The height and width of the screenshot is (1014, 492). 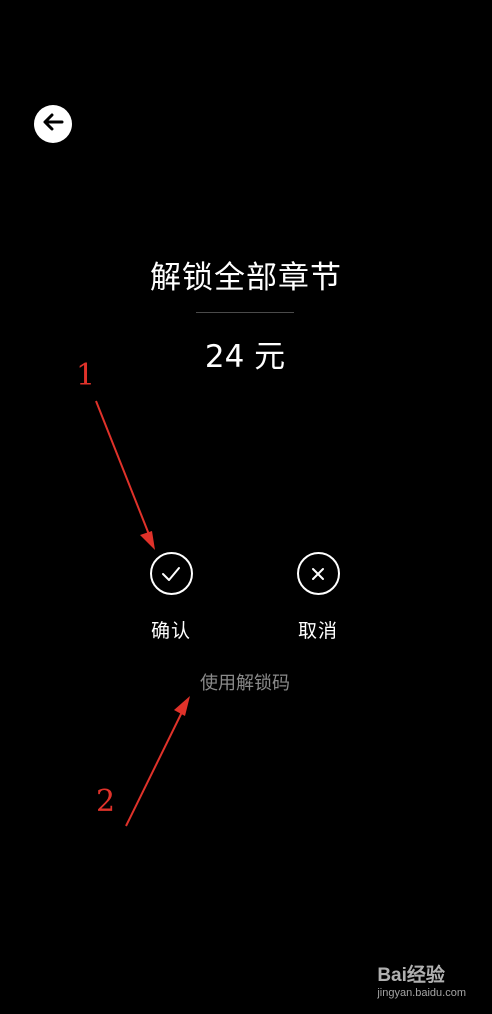 What do you see at coordinates (411, 975) in the screenshot?
I see `watermark-logo: Bai经验` at bounding box center [411, 975].